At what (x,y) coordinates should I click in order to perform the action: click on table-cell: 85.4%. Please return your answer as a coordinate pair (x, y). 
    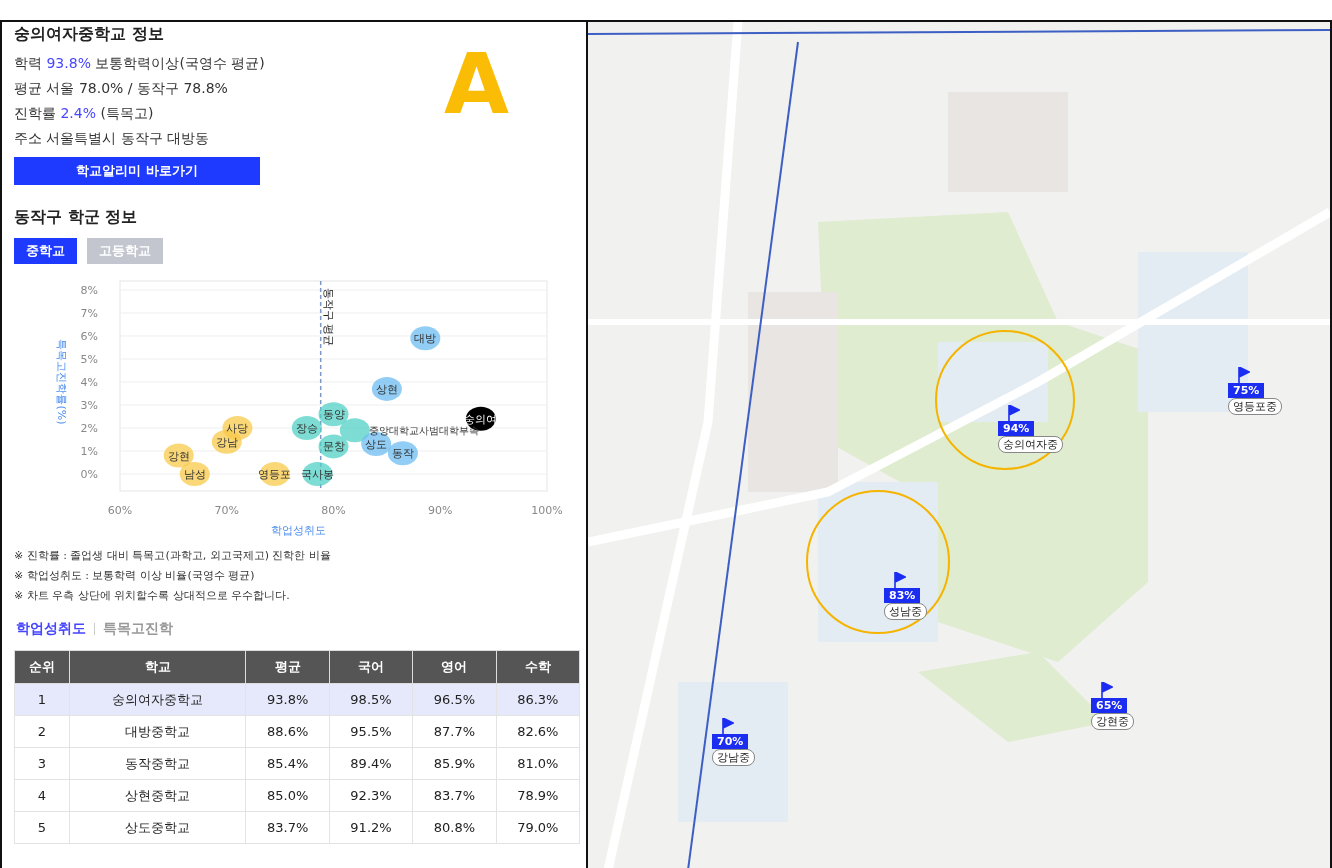
    Looking at the image, I should click on (287, 763).